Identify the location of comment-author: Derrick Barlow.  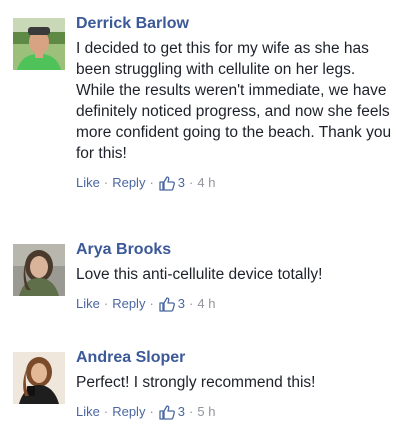
(236, 24).